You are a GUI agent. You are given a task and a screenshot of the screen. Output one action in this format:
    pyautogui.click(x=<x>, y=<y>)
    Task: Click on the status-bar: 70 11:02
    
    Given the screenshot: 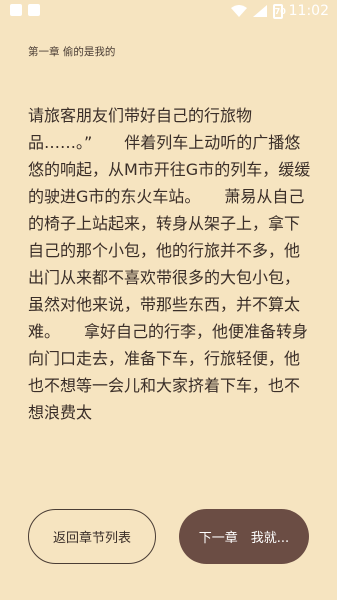 What is the action you would take?
    pyautogui.click(x=168, y=12)
    